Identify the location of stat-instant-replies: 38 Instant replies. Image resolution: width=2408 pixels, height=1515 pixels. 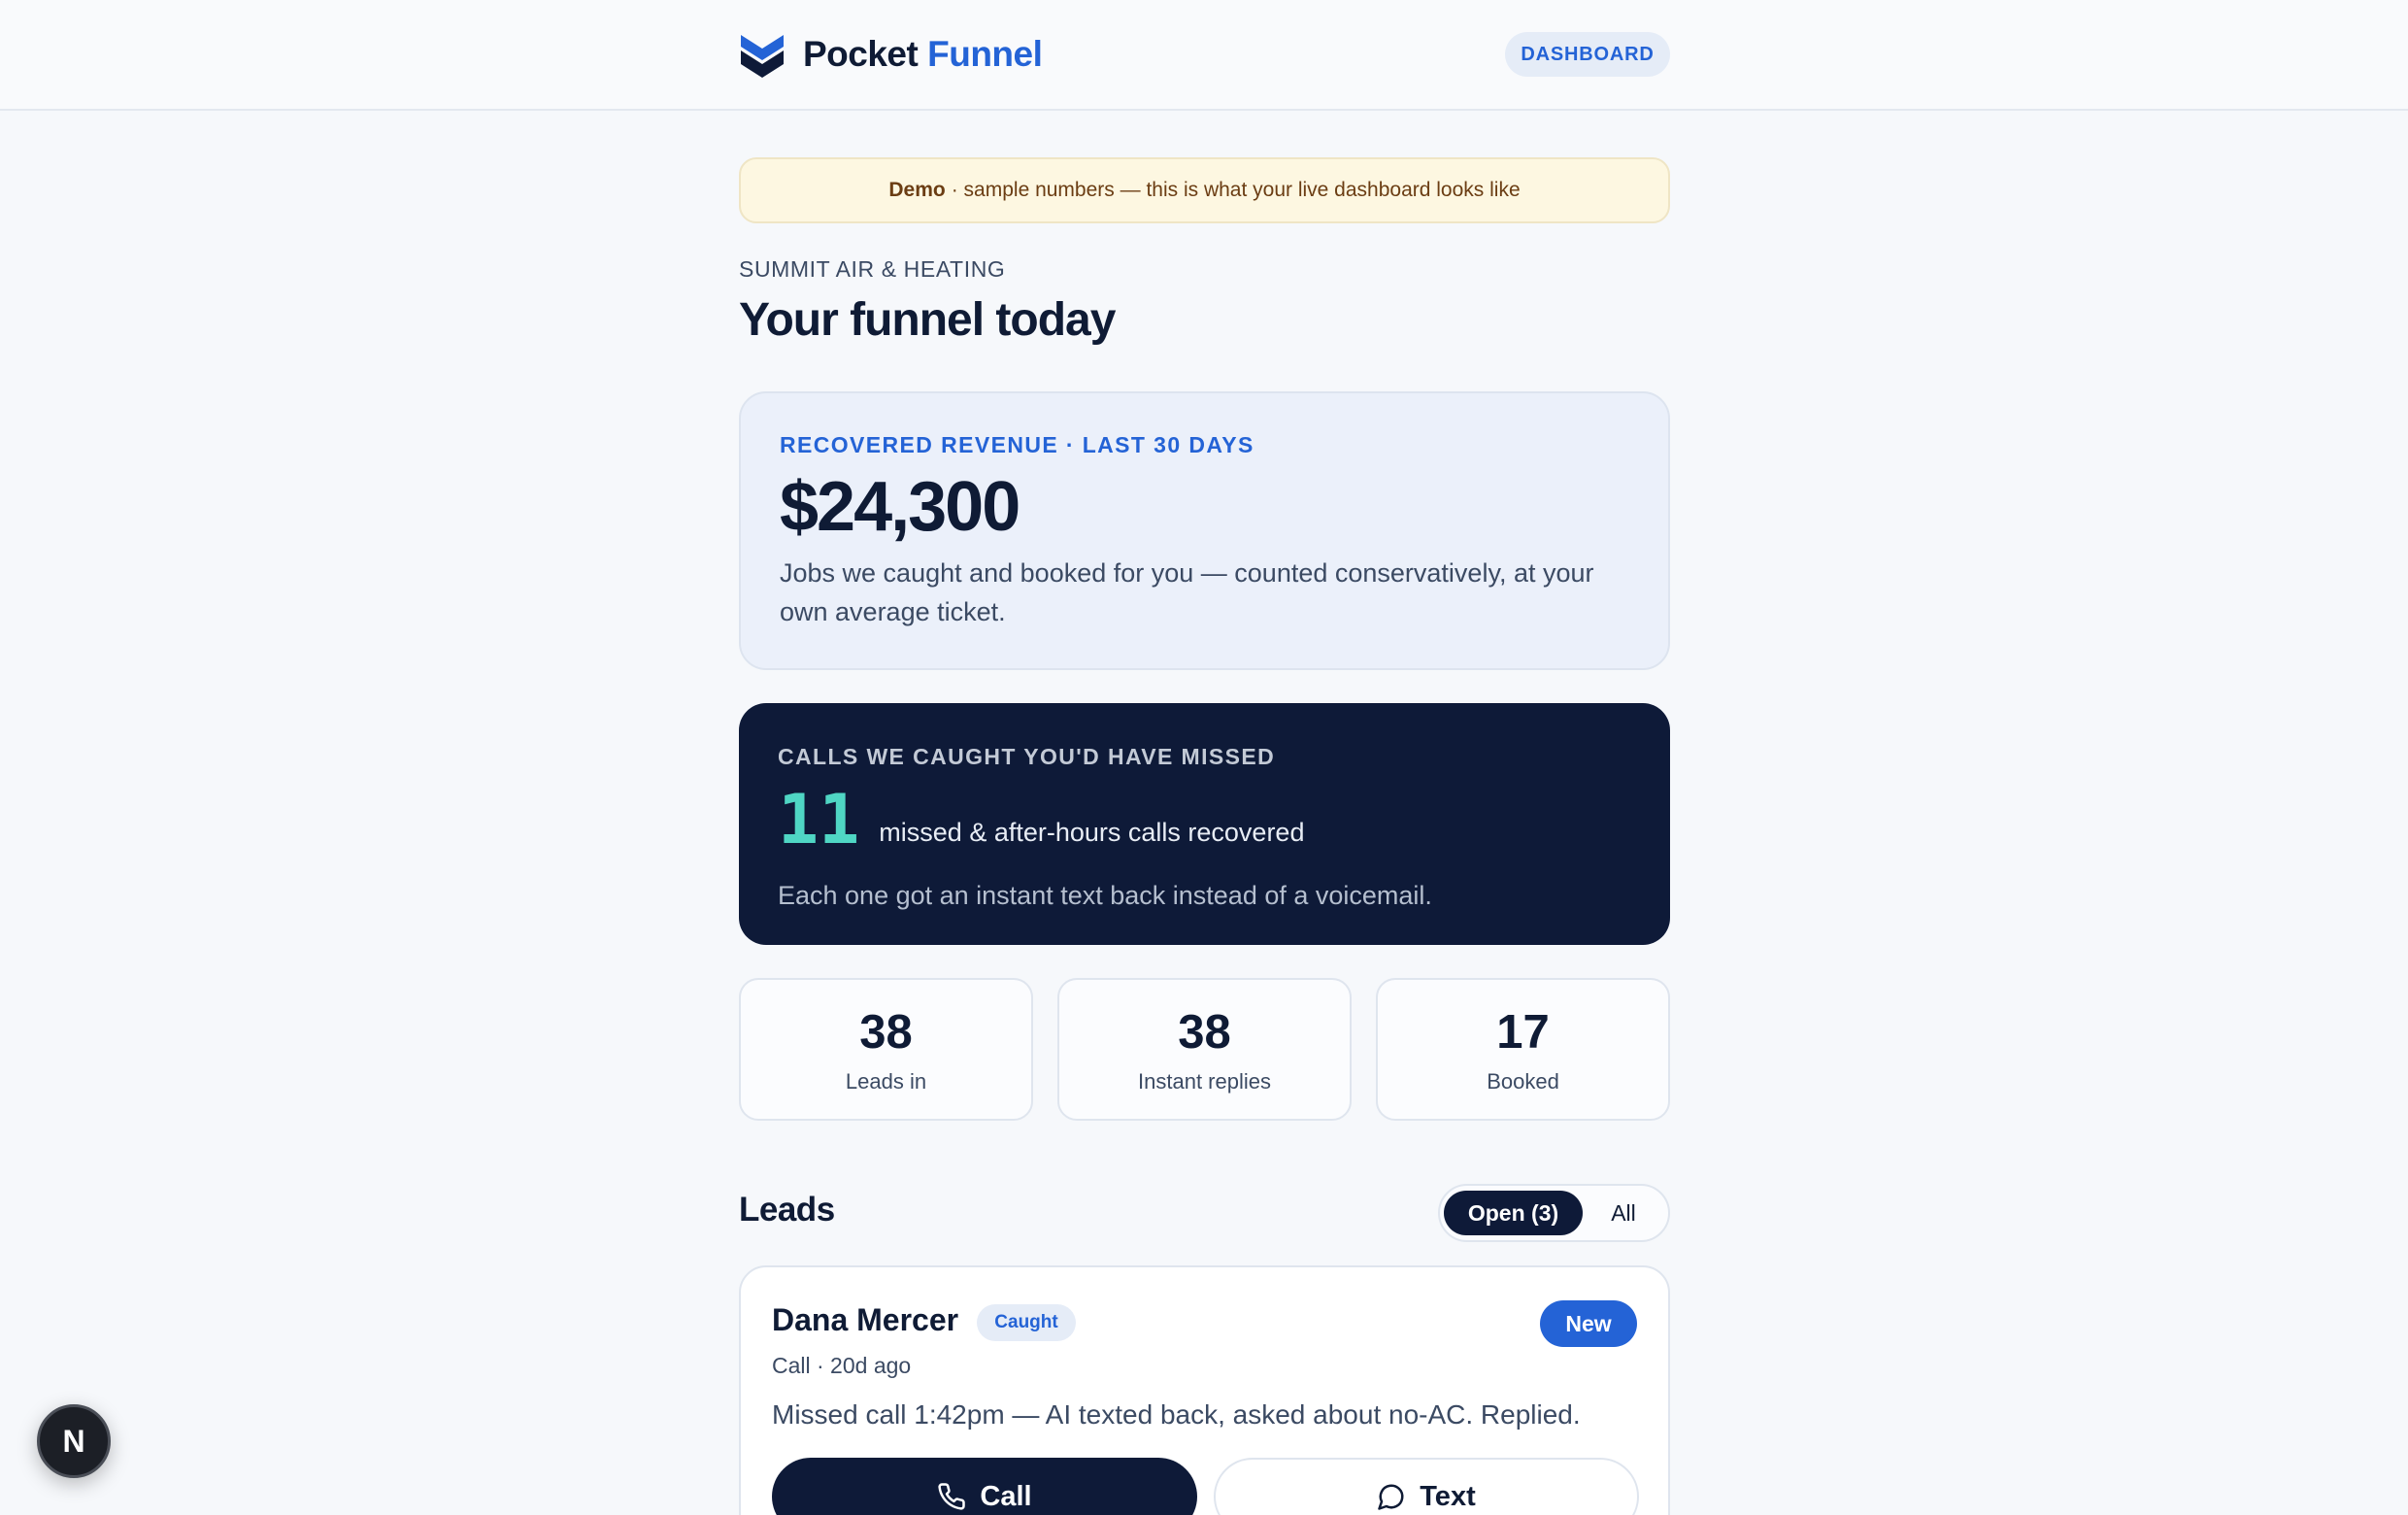
(1204, 1049).